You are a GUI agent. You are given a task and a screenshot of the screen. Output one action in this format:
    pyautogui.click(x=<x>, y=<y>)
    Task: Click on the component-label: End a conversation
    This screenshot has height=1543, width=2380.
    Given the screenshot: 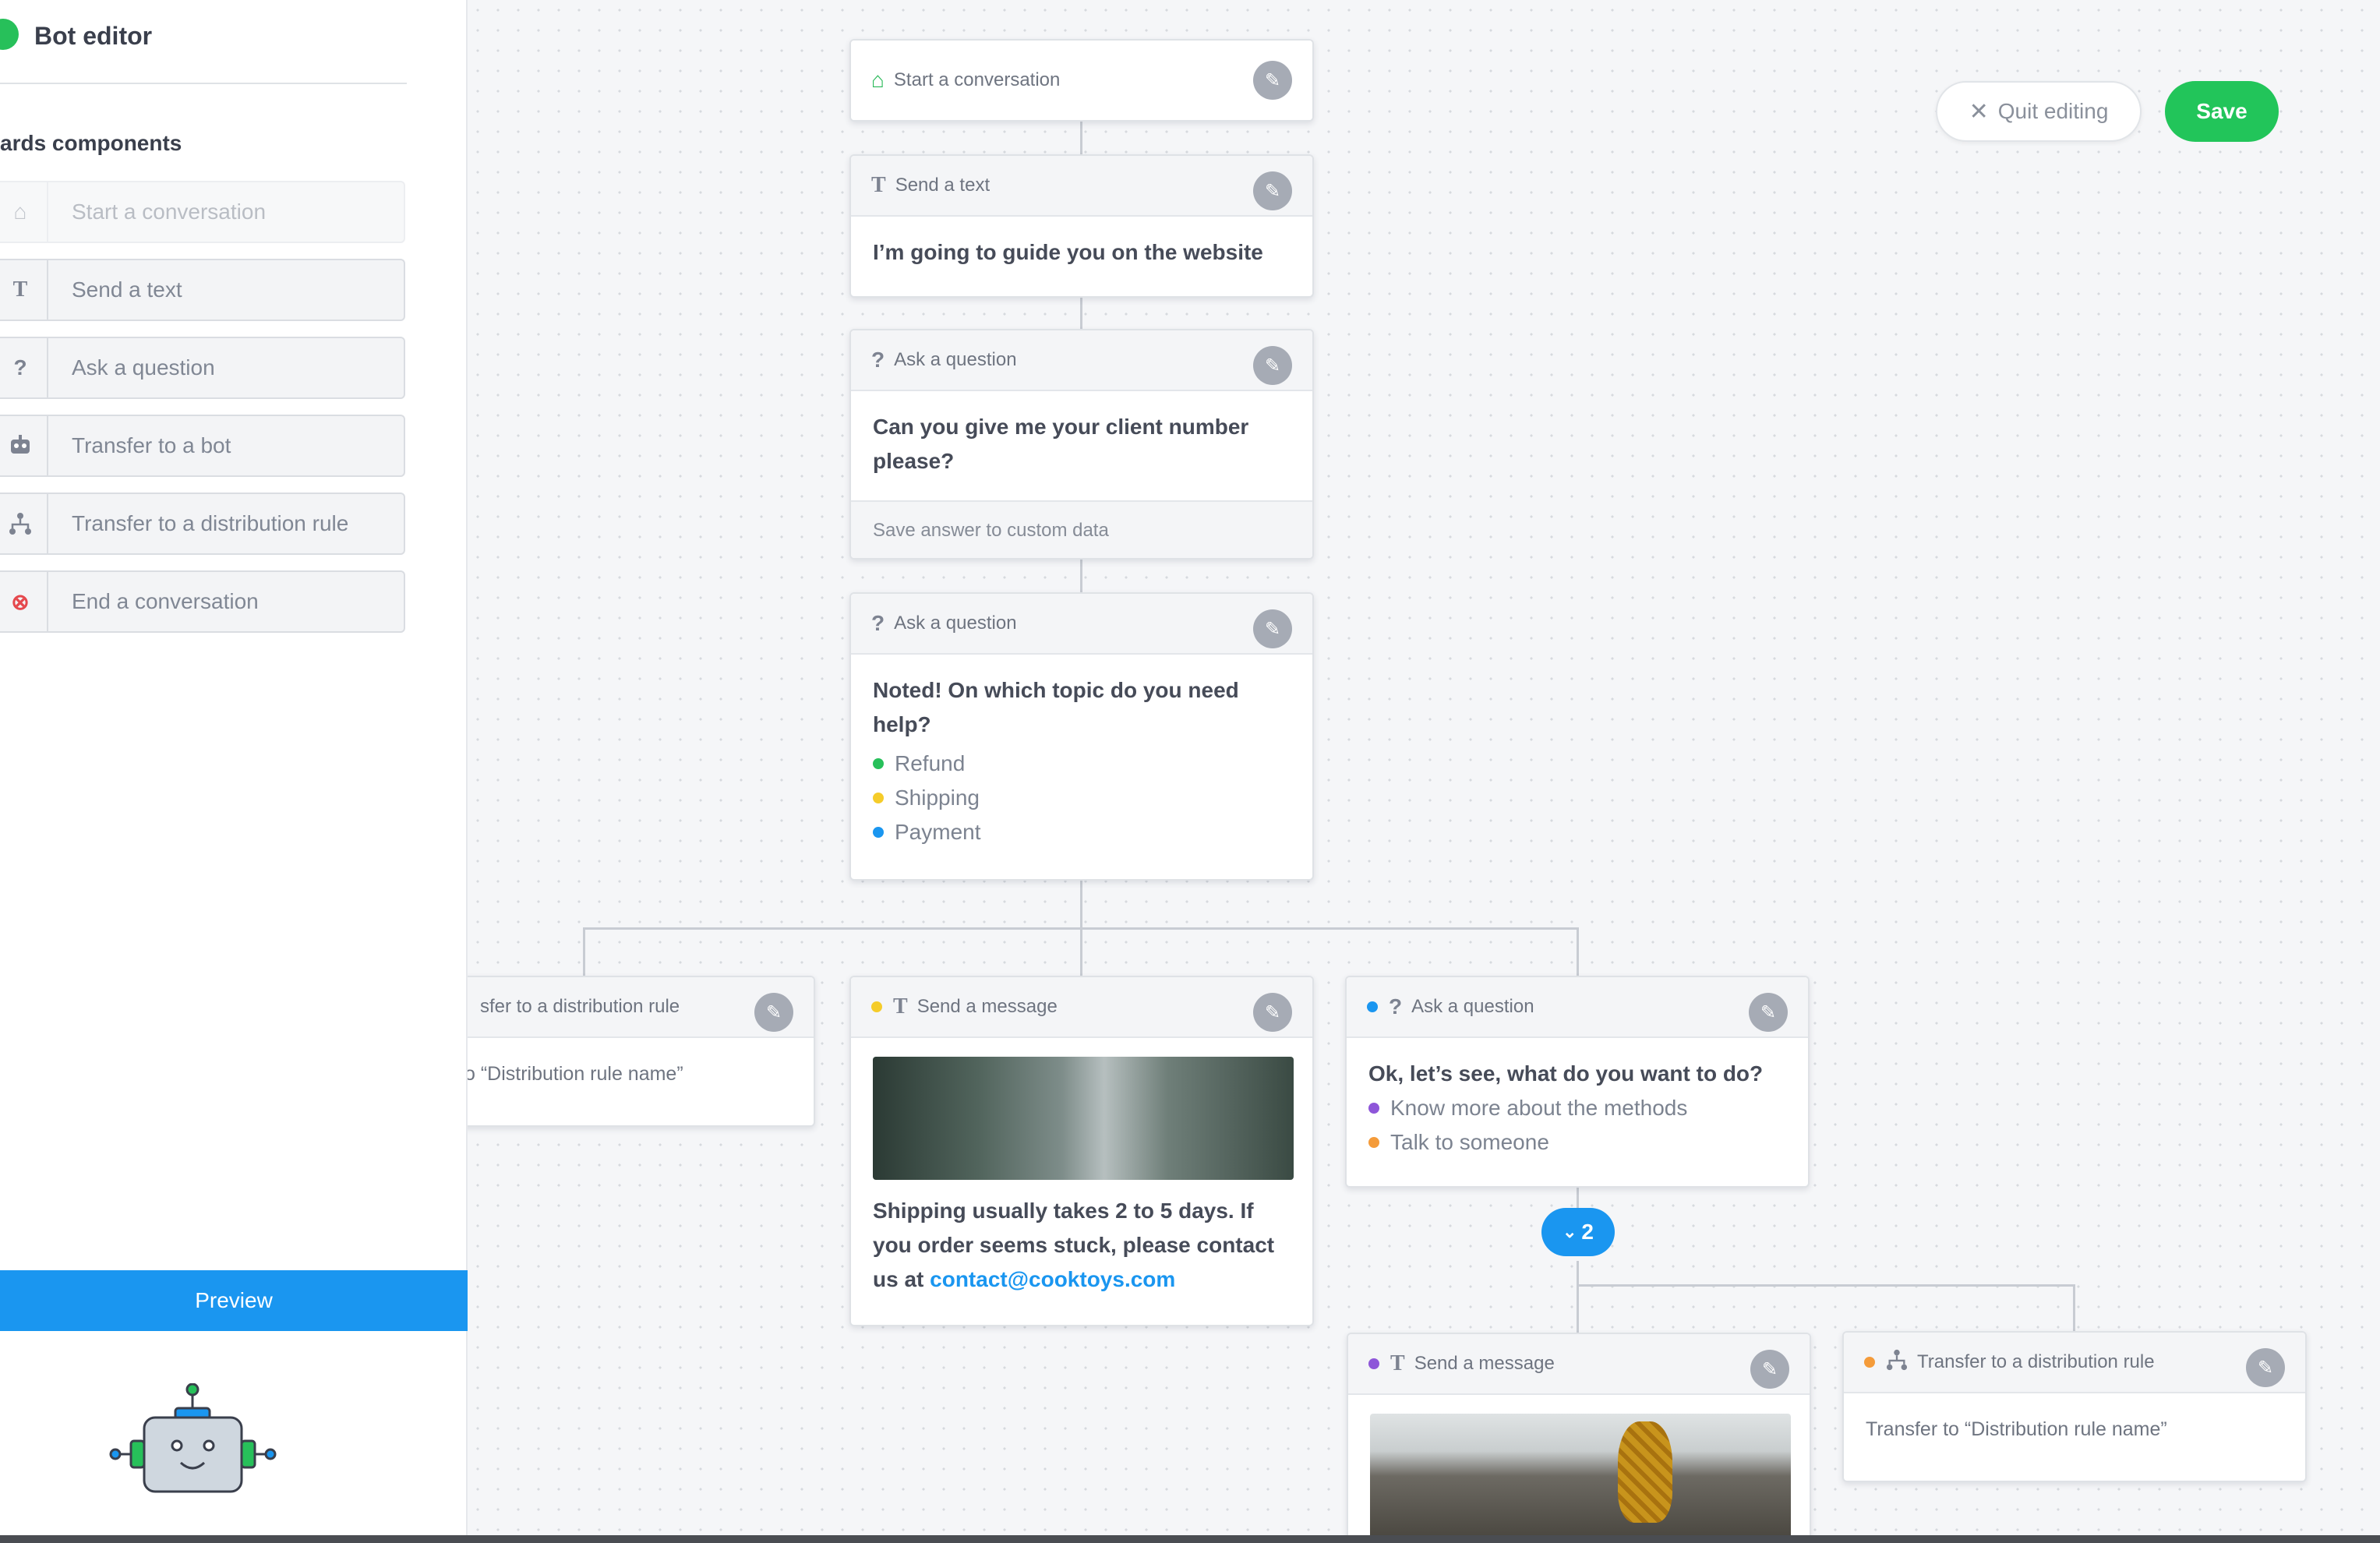 What is the action you would take?
    pyautogui.click(x=166, y=601)
    